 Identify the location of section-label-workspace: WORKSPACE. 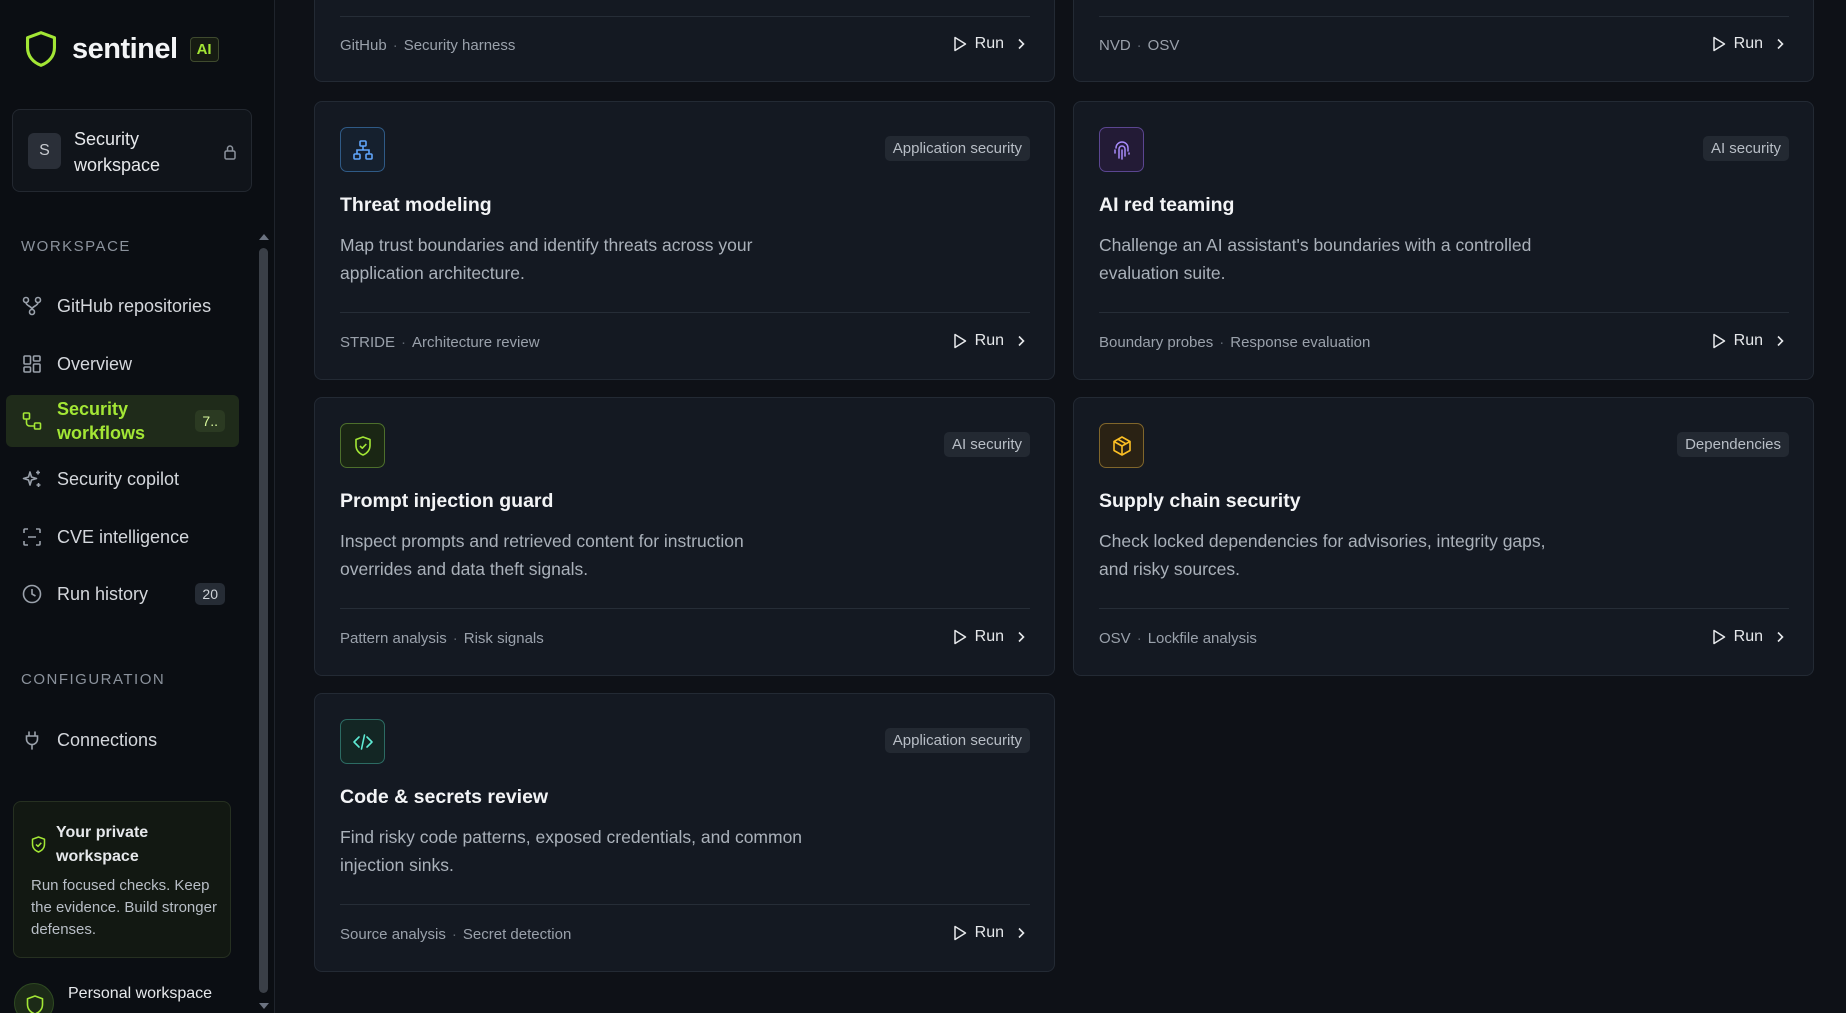
(76, 246).